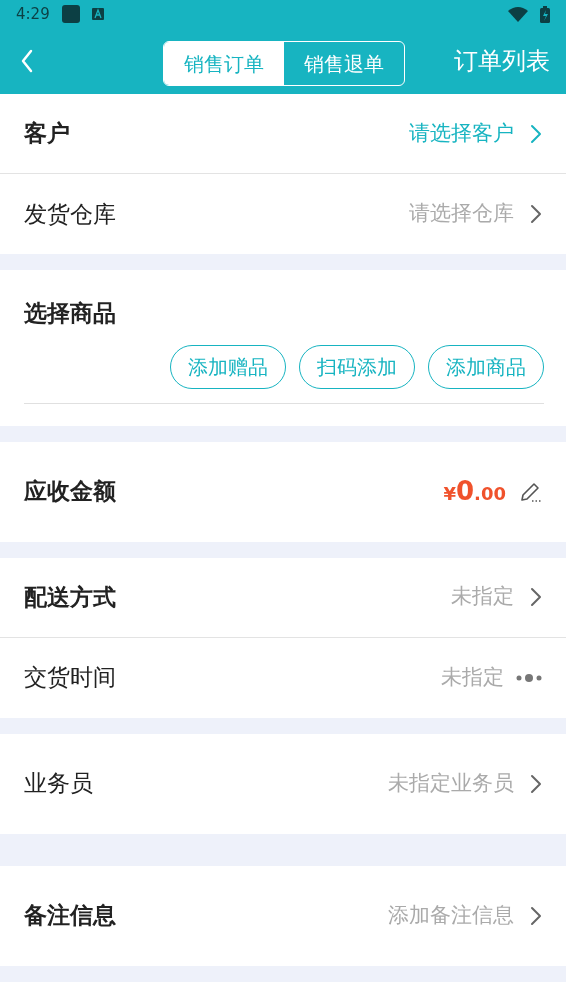 The width and height of the screenshot is (566, 1006). Describe the element at coordinates (461, 133) in the screenshot. I see `row-value: 请选择客户` at that location.